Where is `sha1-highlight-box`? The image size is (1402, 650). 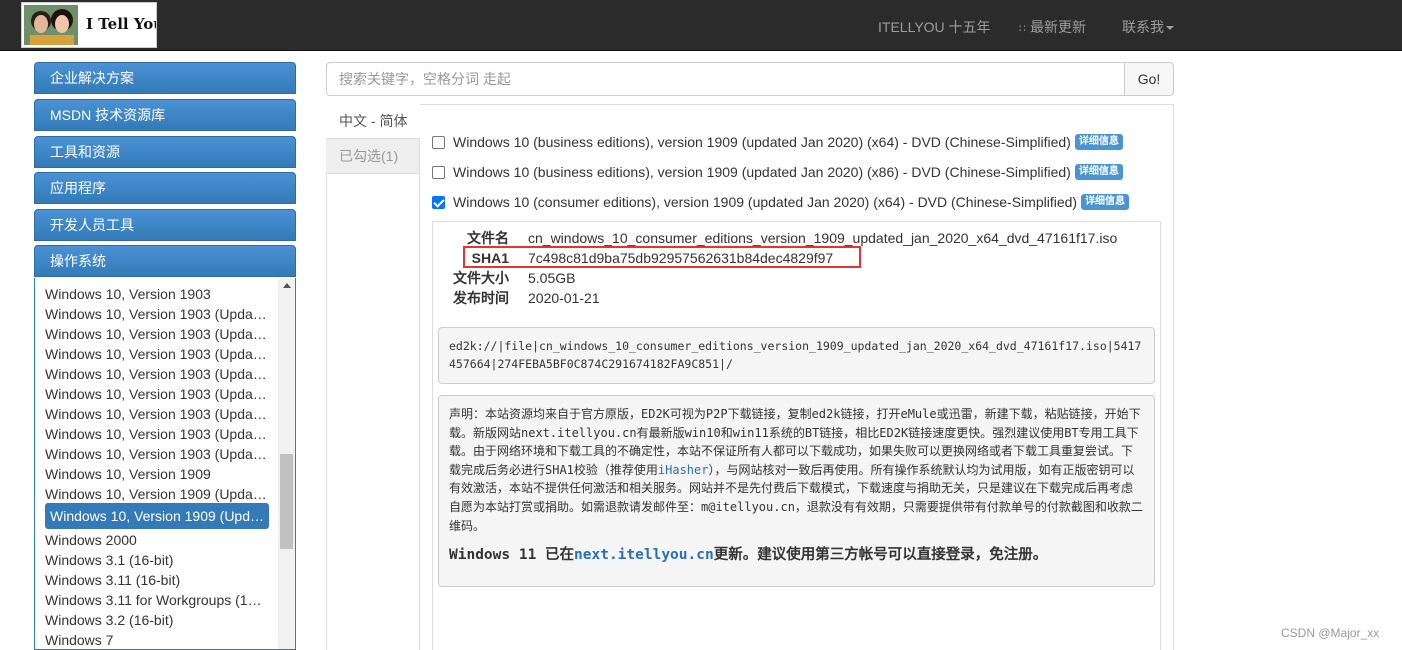 sha1-highlight-box is located at coordinates (662, 257).